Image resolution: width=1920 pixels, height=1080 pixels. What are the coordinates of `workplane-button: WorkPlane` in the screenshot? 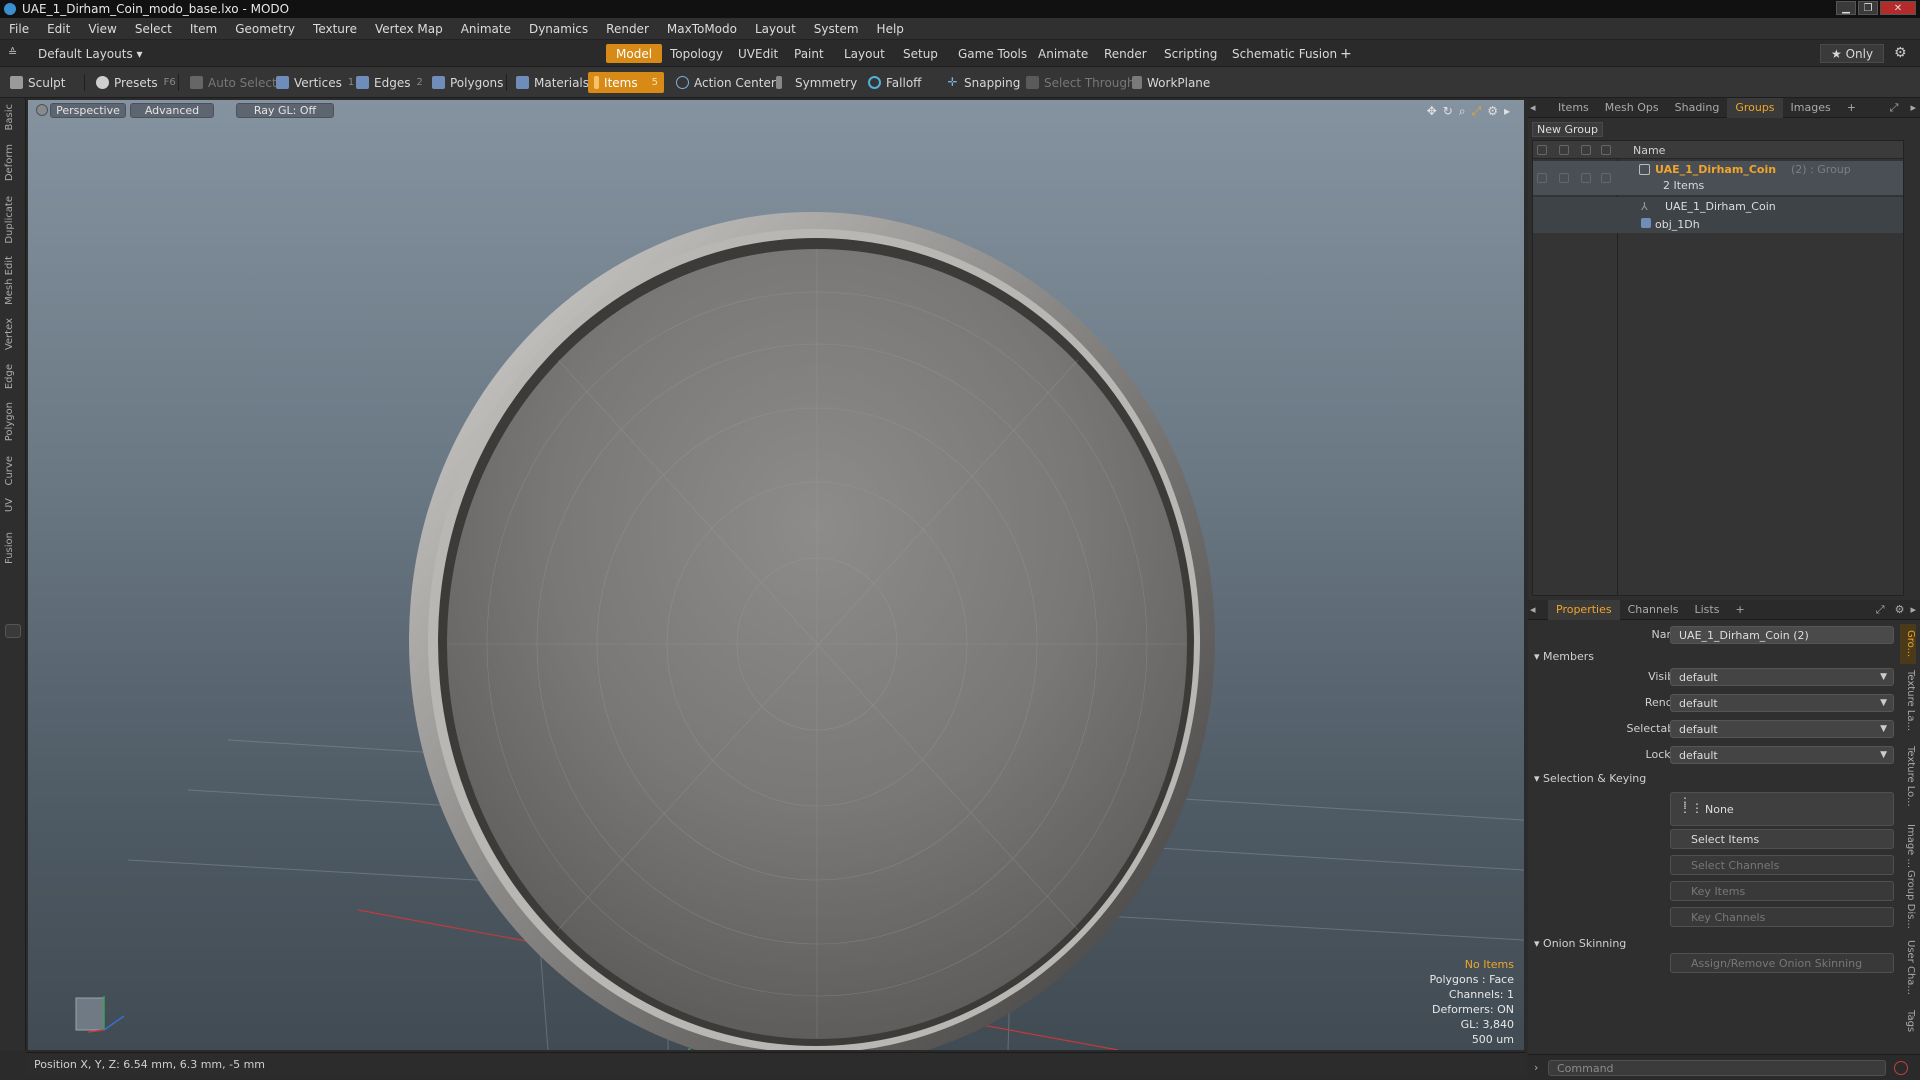 It's located at (1171, 82).